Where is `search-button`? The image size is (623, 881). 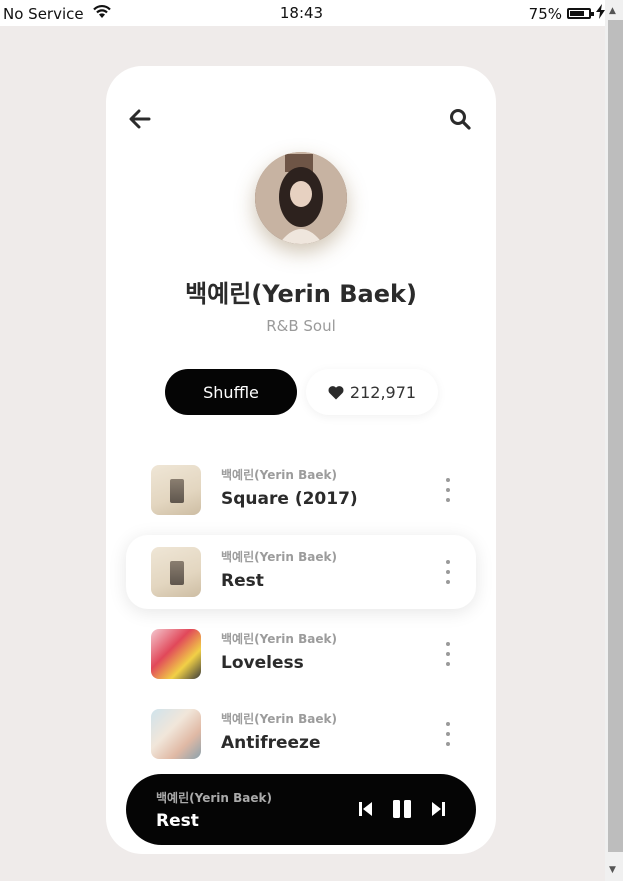
search-button is located at coordinates (460, 119).